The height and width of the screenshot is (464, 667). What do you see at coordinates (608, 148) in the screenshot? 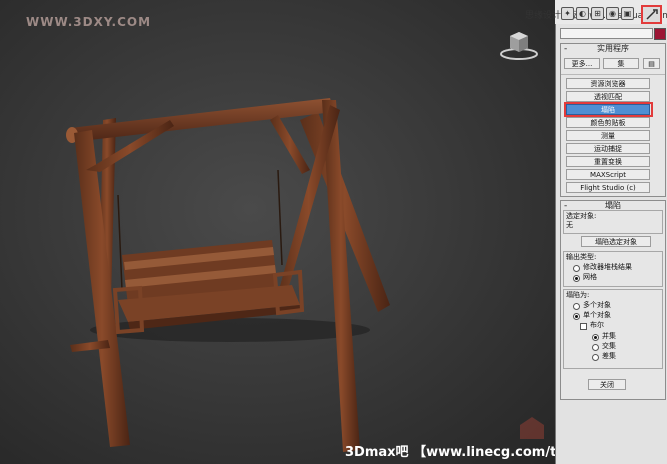
I see `utility-motion-capture: 运动捕捉` at bounding box center [608, 148].